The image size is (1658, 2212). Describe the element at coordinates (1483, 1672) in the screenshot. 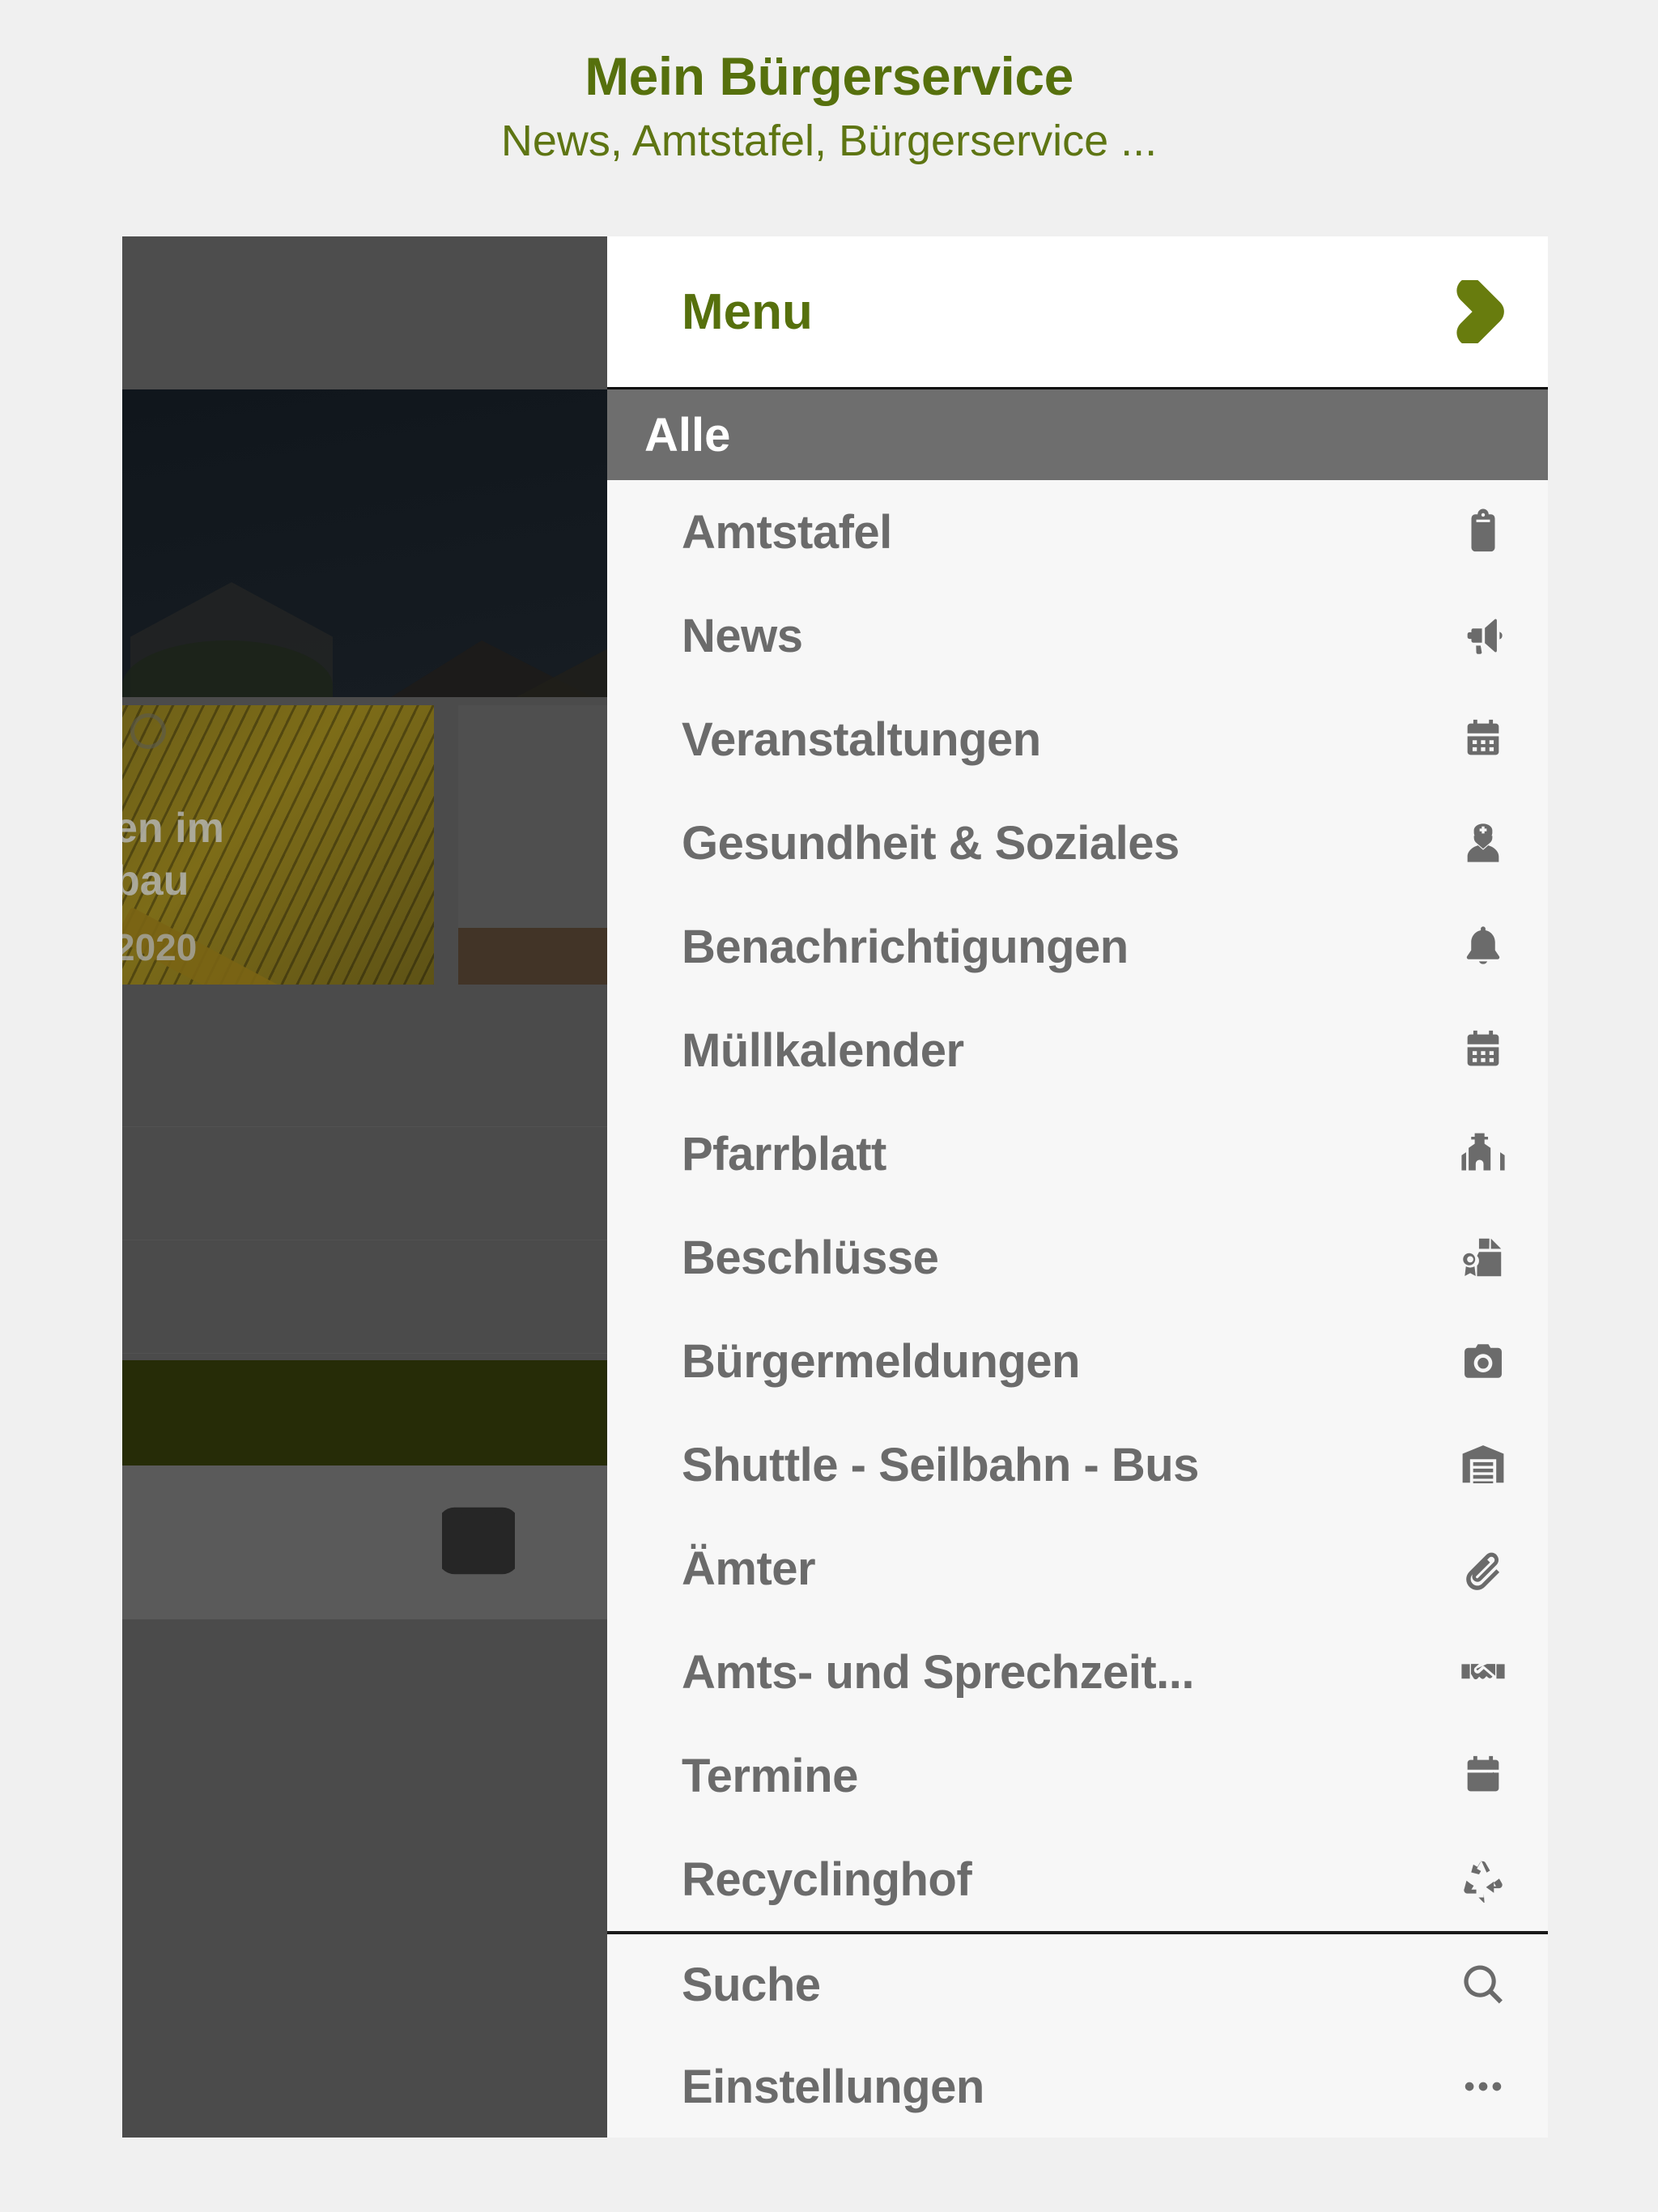

I see `handshake-icon` at that location.